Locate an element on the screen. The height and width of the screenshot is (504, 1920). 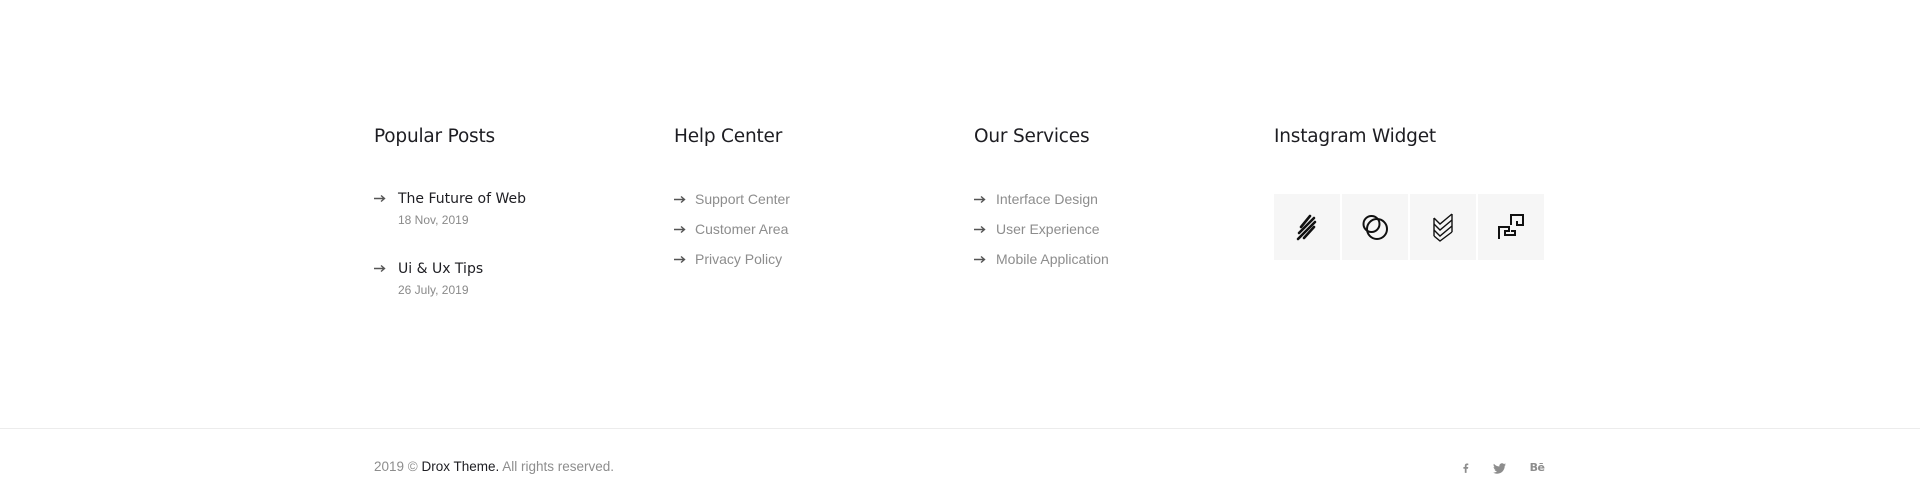
brand-link: Drox Theme. is located at coordinates (460, 466).